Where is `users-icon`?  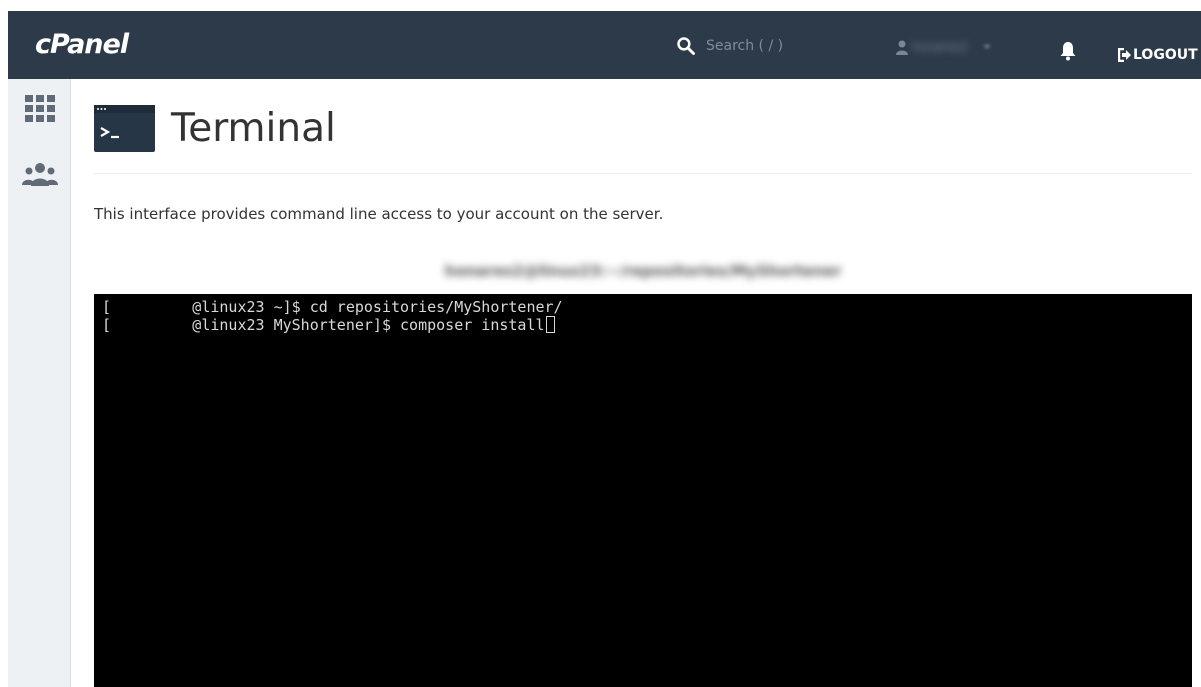 users-icon is located at coordinates (40, 176).